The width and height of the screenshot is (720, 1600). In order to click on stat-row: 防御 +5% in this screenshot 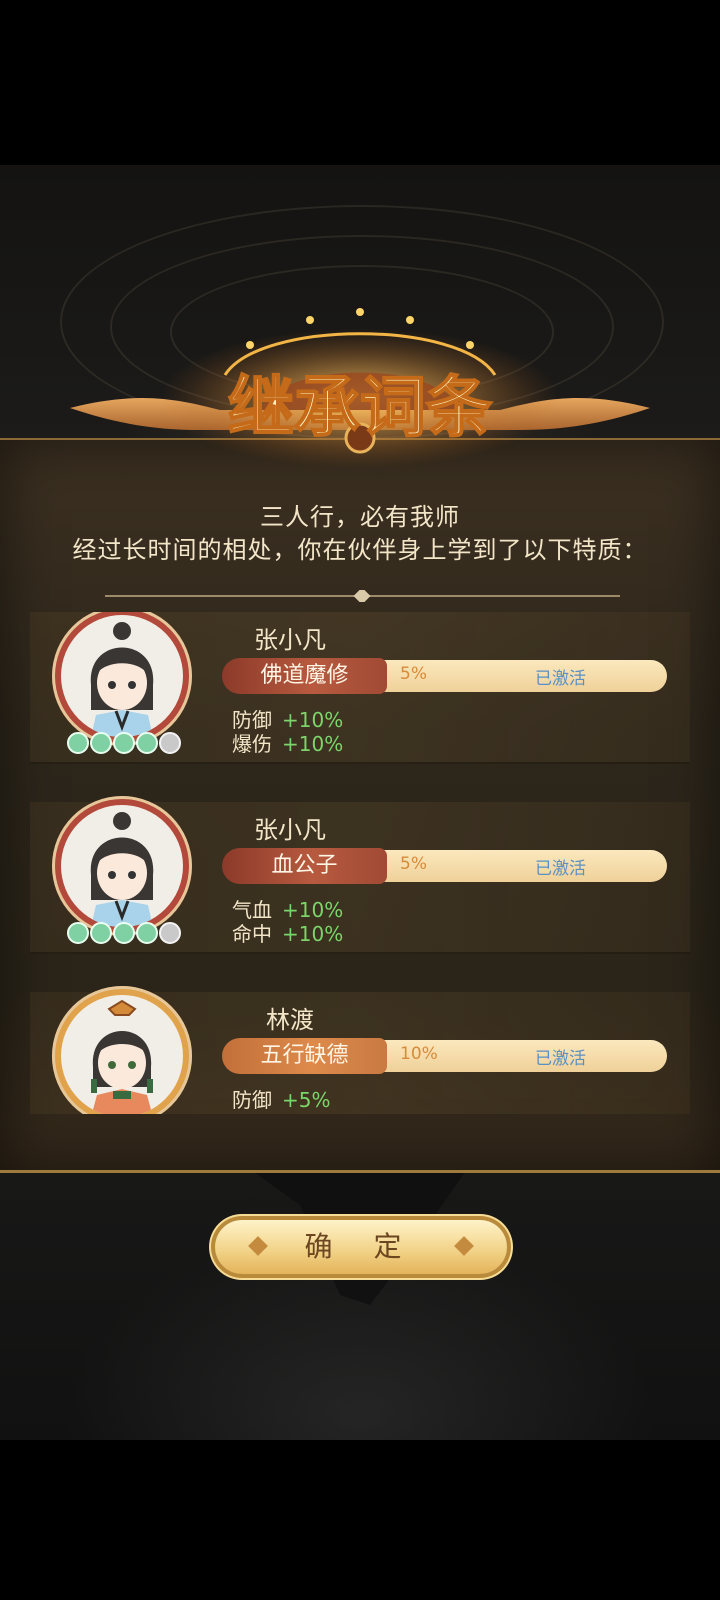, I will do `click(281, 1098)`.